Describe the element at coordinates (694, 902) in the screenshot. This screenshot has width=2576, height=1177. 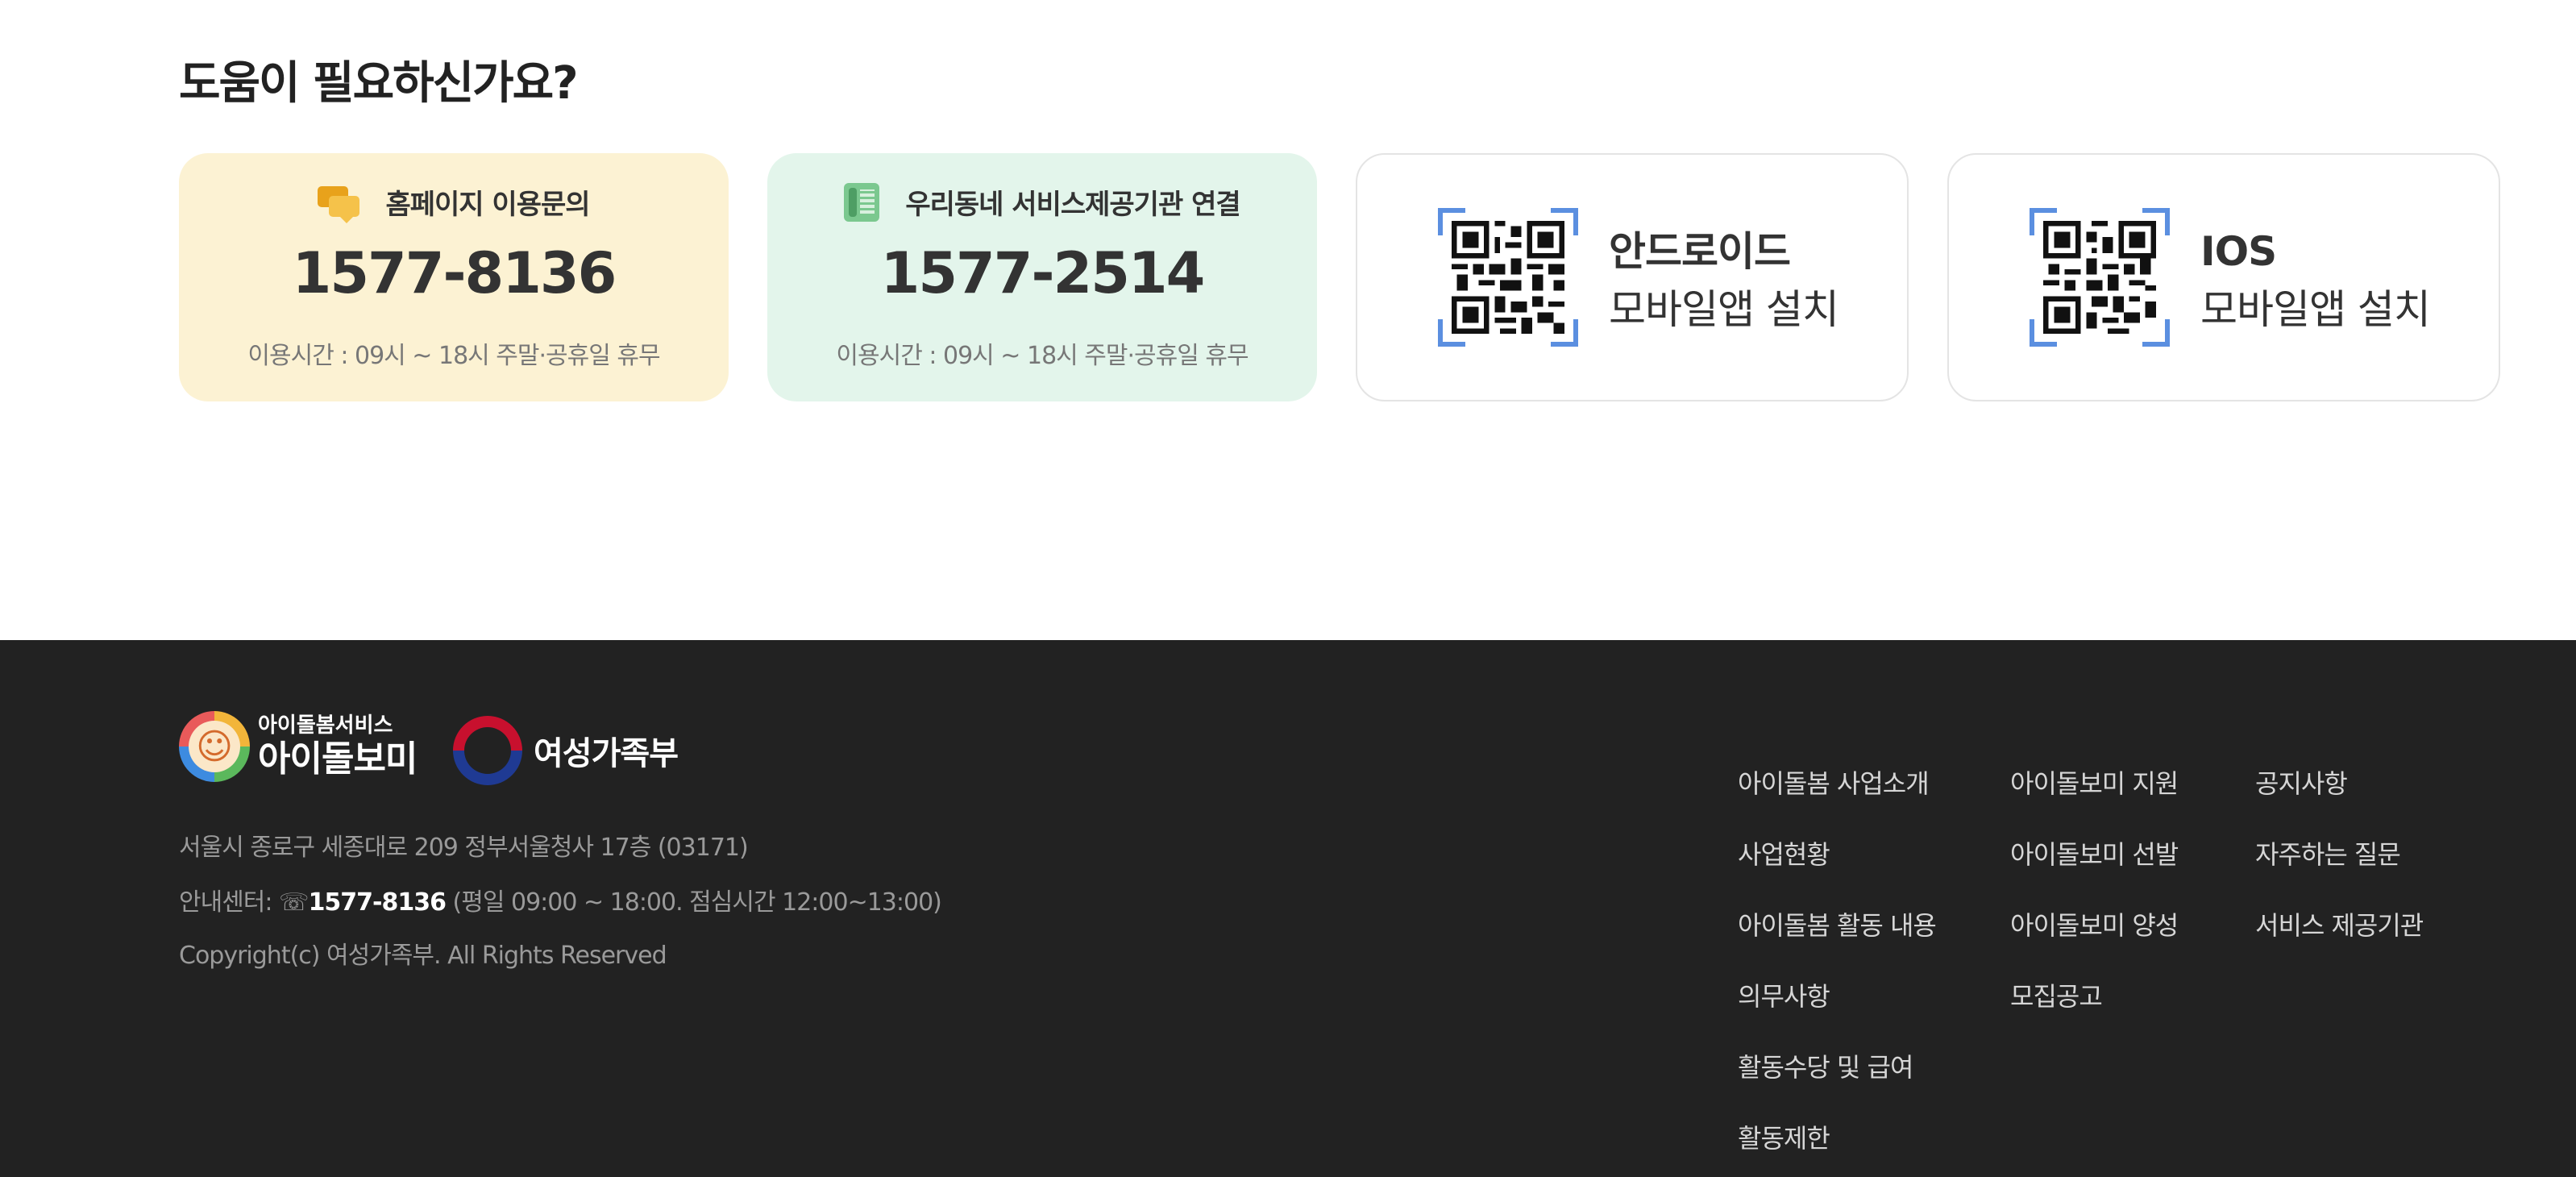
I see `contact-hours: (평일 09:00 ~ 18:00. 점심시간 12:00~13:00)` at that location.